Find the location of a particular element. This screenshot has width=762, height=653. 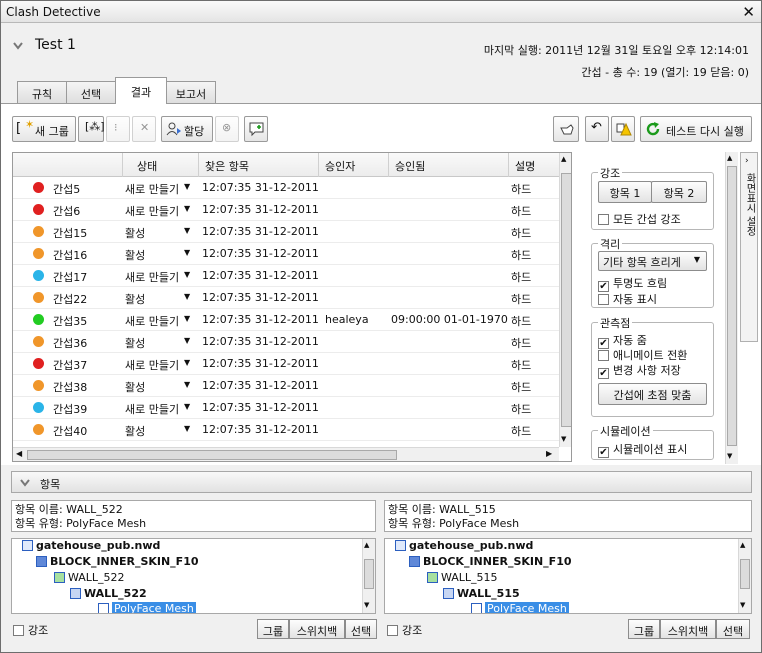

auto-reveal-box is located at coordinates (603, 299).